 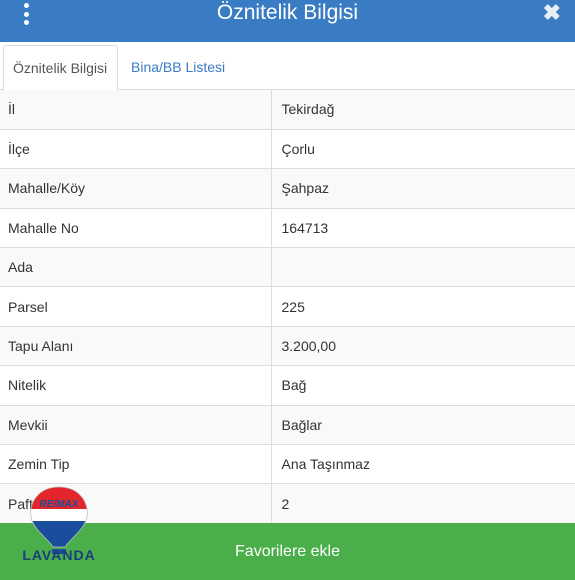 What do you see at coordinates (422, 425) in the screenshot?
I see `attribute-value: Bağlar` at bounding box center [422, 425].